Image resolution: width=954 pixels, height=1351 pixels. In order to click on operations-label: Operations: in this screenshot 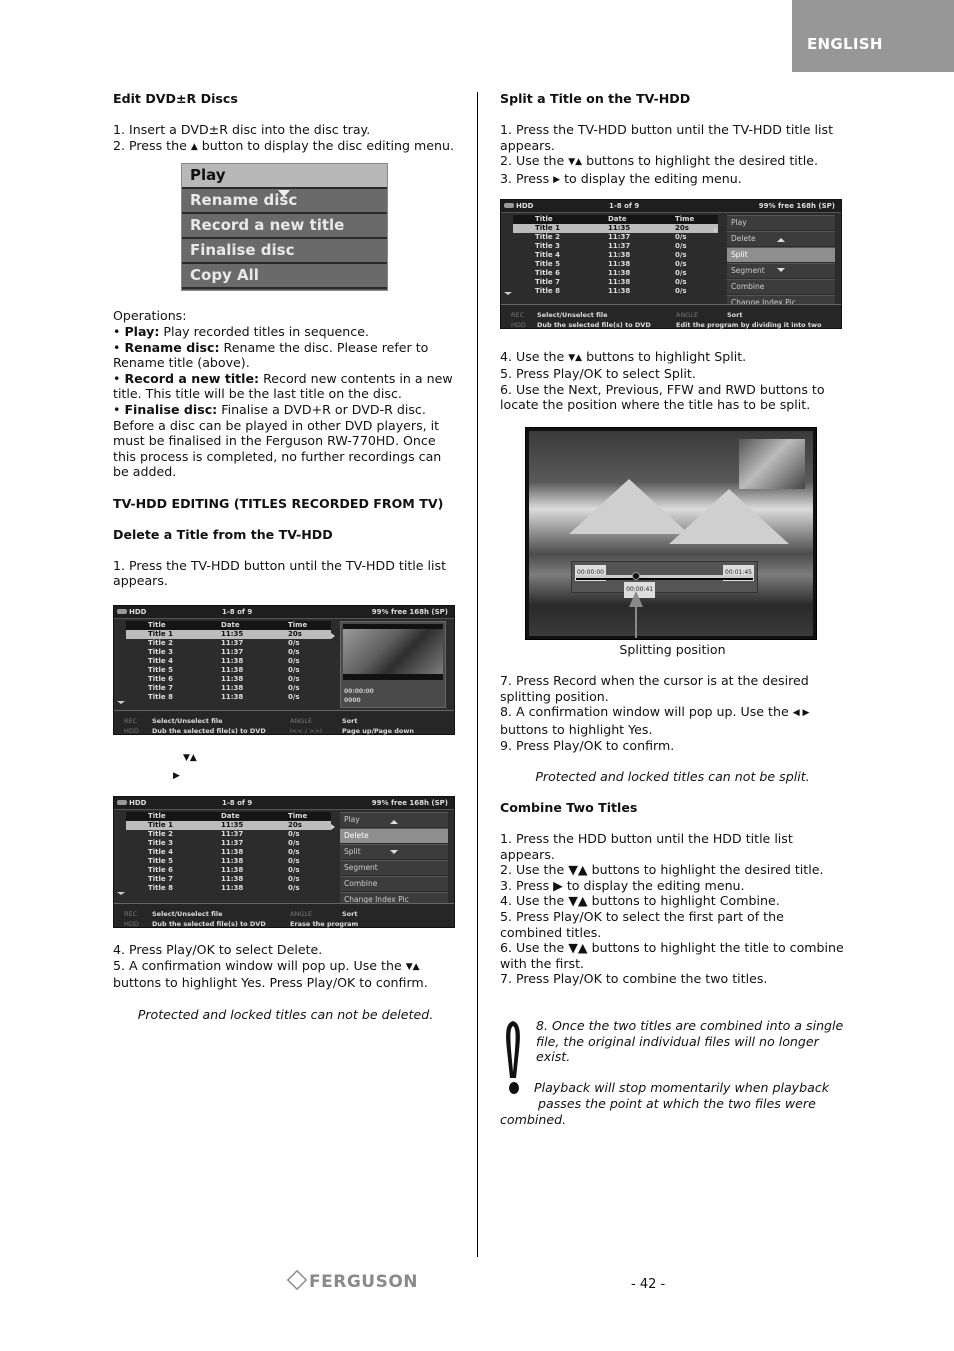, I will do `click(150, 316)`.